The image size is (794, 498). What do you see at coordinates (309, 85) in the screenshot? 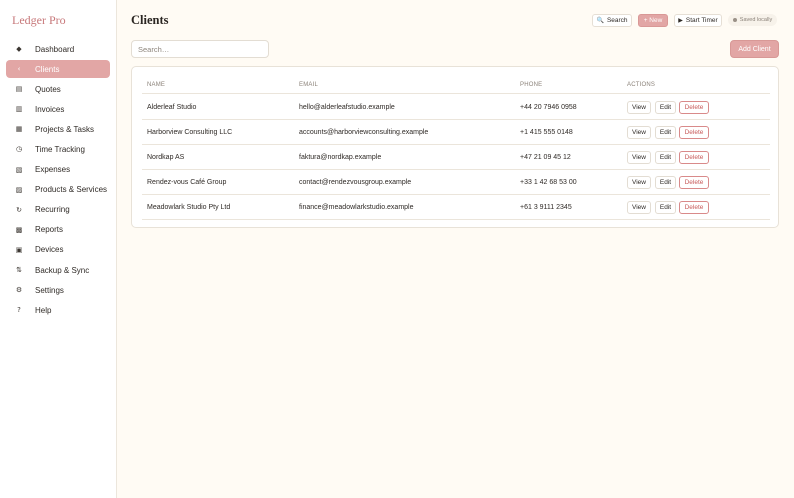
I see `column-header-email: EMAIL` at bounding box center [309, 85].